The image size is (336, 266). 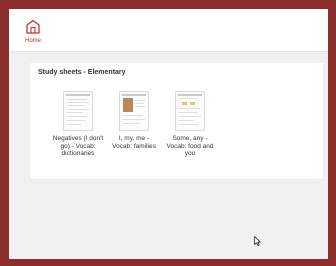 What do you see at coordinates (128, 105) in the screenshot?
I see `family-photo-icon` at bounding box center [128, 105].